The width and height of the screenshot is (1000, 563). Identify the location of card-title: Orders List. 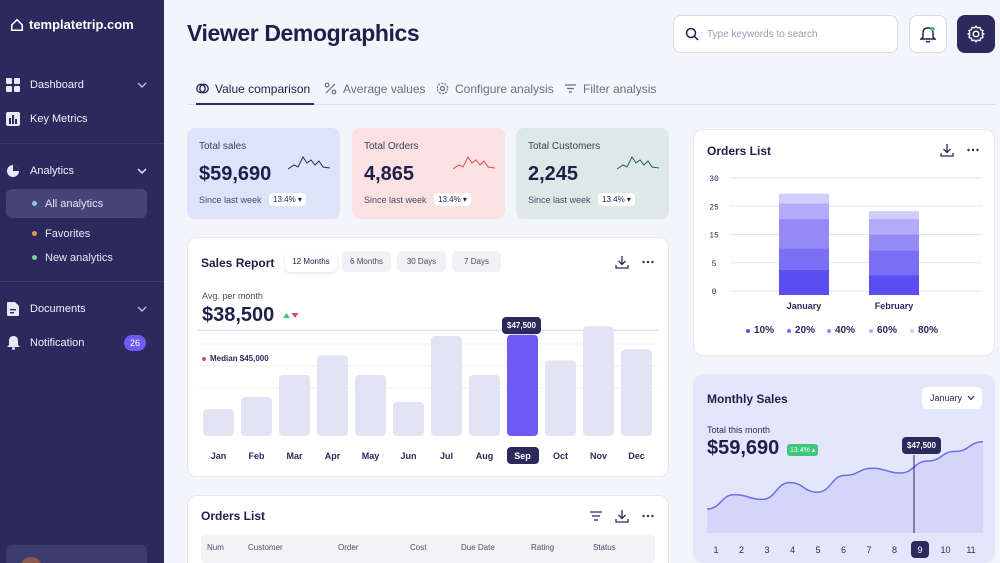
(739, 151).